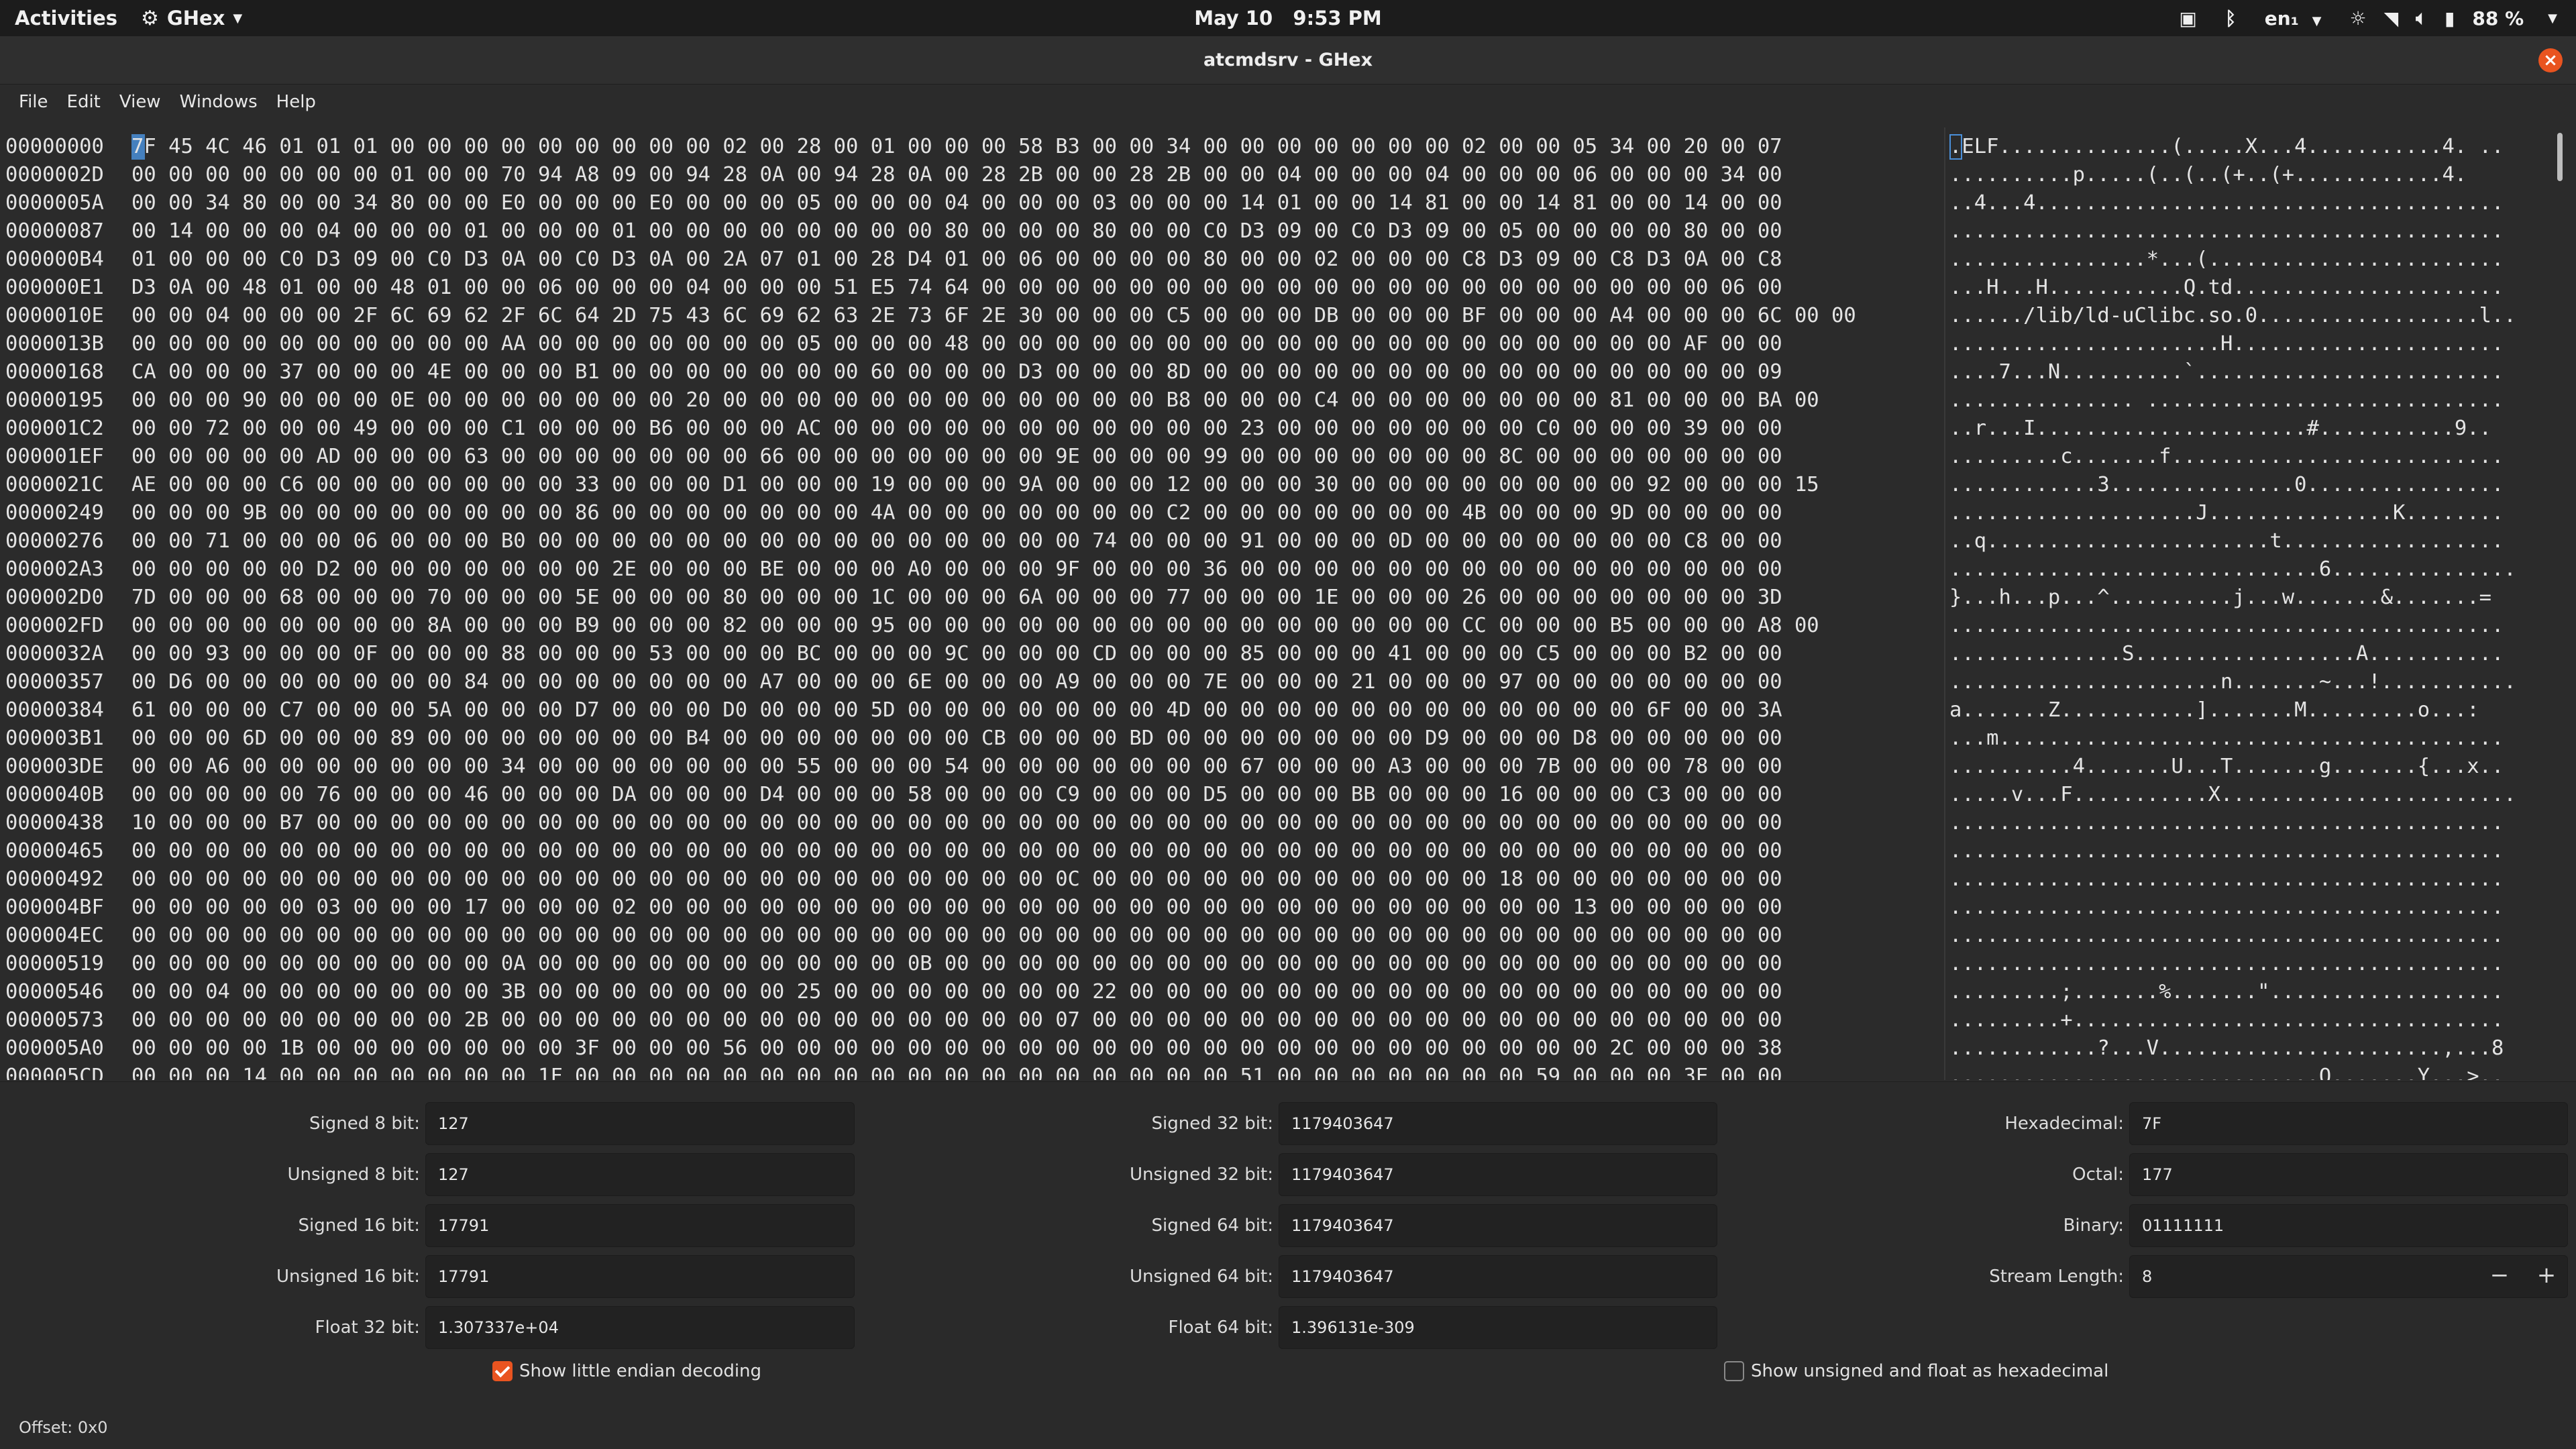 The image size is (2576, 1449). Describe the element at coordinates (2499, 1276) in the screenshot. I see `stream-length-decrement-button: −` at that location.